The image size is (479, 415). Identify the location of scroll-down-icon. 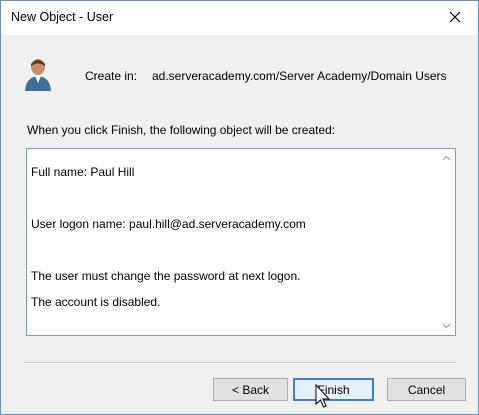
(446, 325).